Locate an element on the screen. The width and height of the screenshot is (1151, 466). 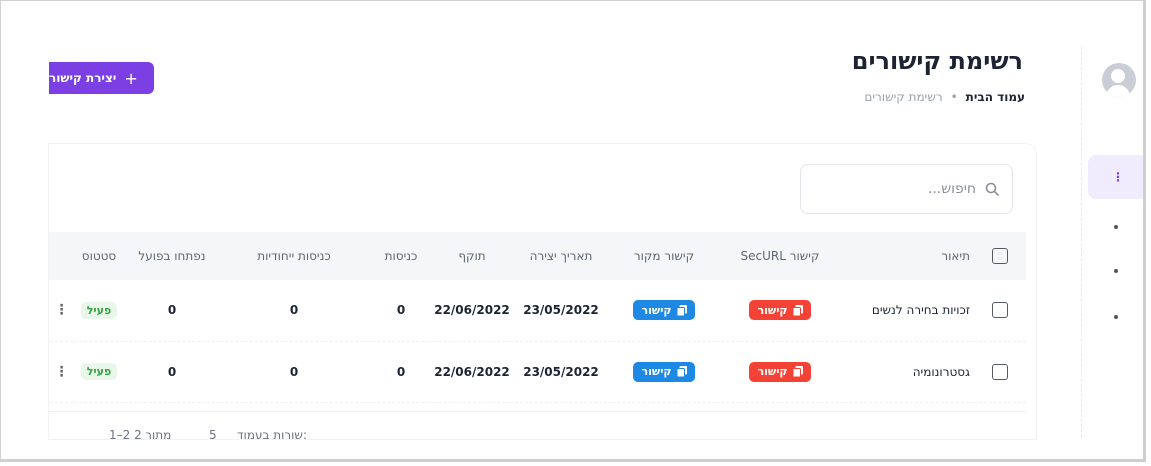
sidebar: ⋮ is located at coordinates (1112, 242).